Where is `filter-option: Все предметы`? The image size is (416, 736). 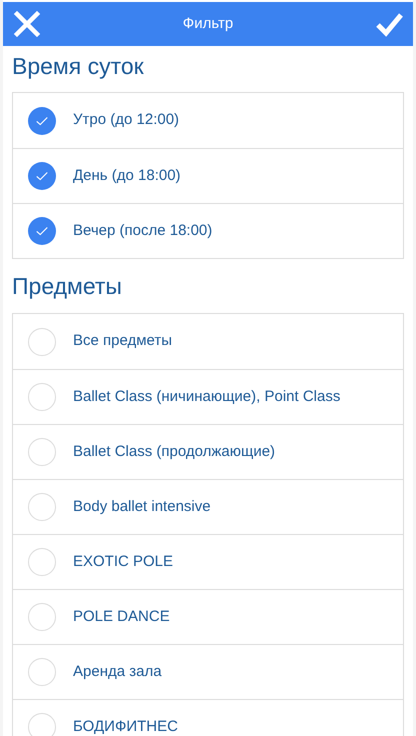 filter-option: Все предметы is located at coordinates (208, 341).